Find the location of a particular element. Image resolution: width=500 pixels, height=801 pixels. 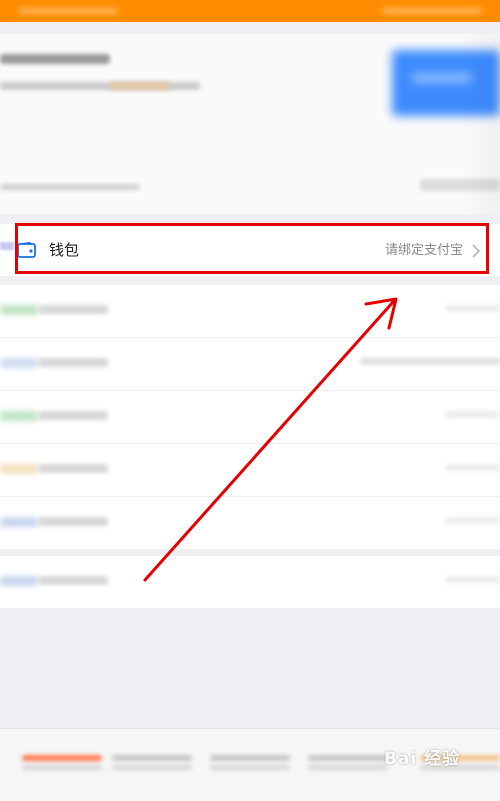

menu-row-settings is located at coordinates (250, 582).